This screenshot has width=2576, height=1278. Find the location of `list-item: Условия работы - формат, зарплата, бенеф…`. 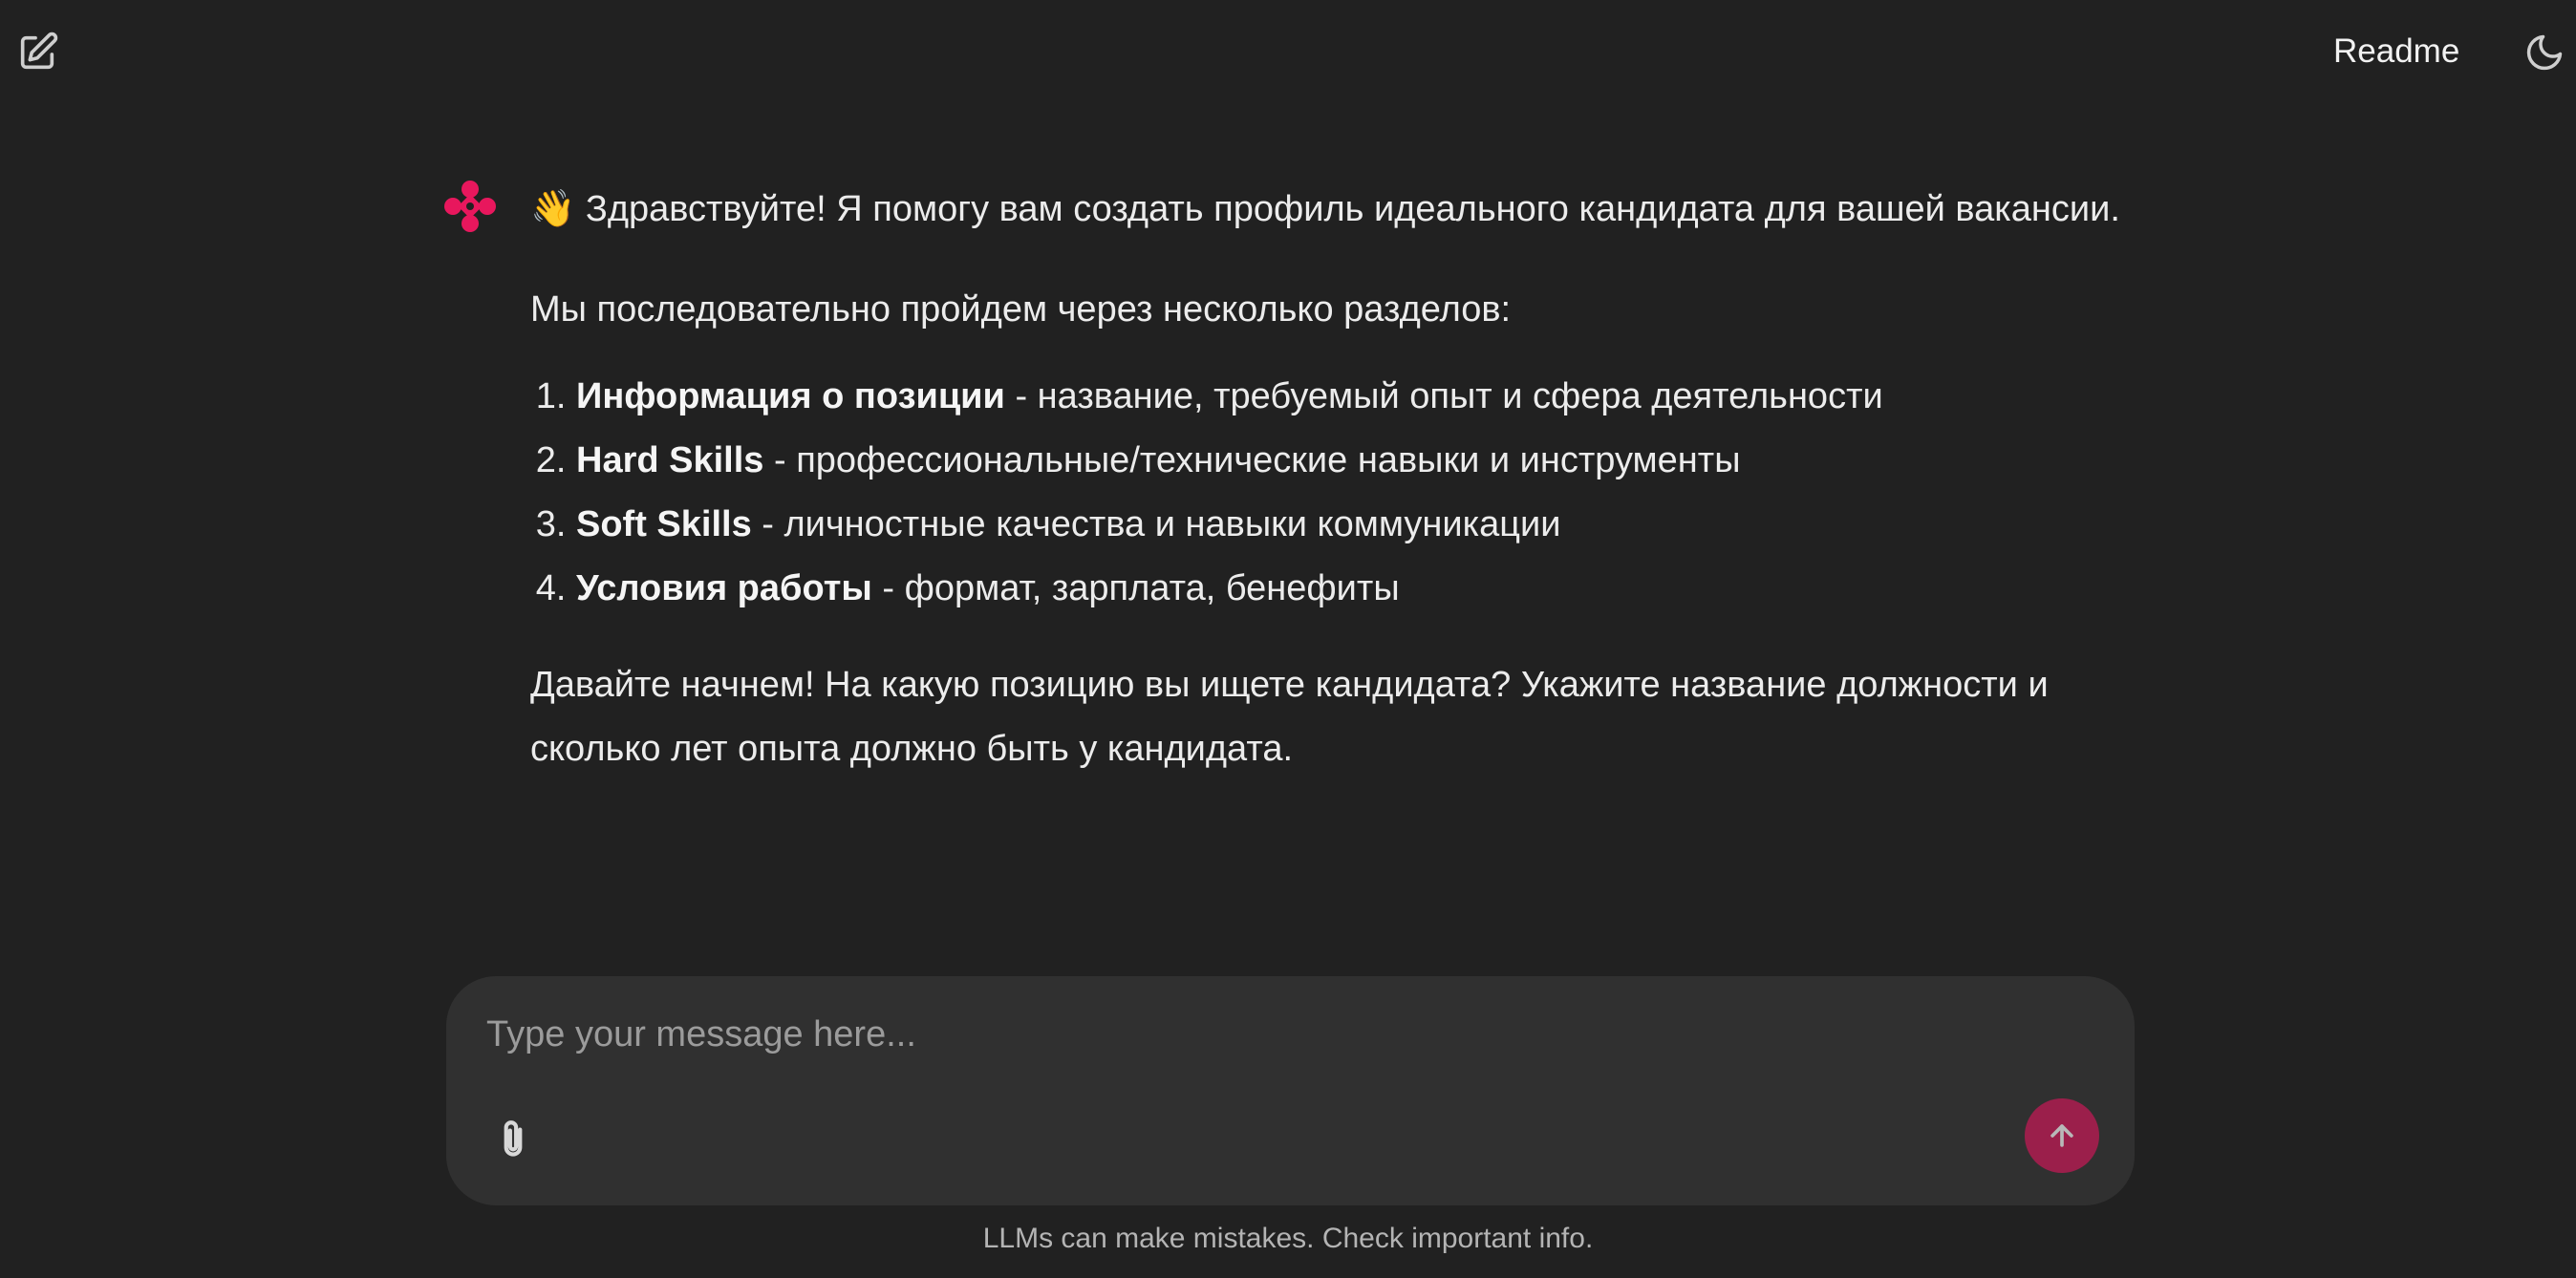

list-item: Условия работы - формат, зарплата, бенеф… is located at coordinates (1365, 589).